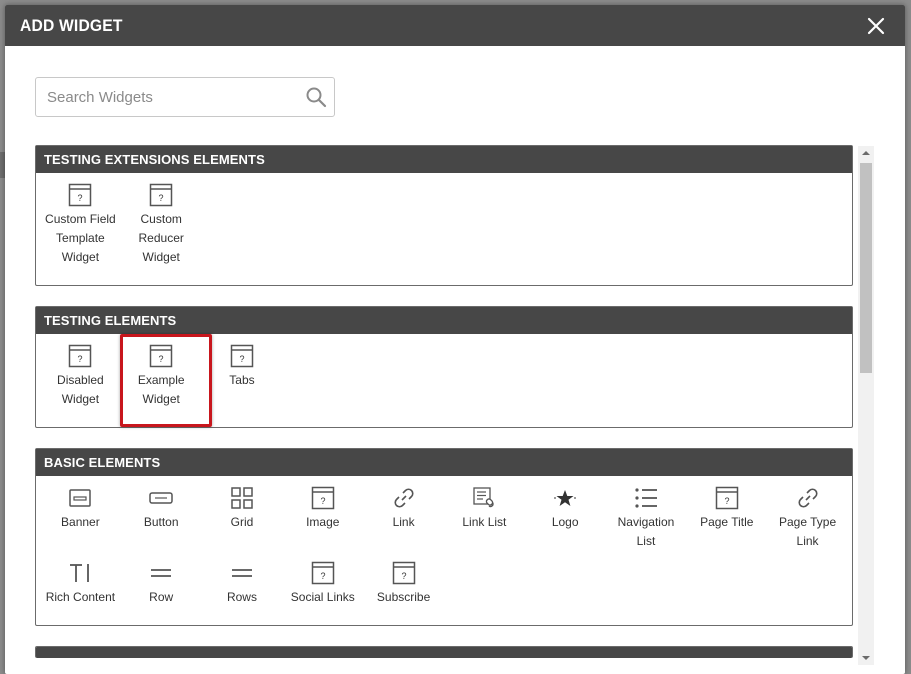 The image size is (911, 674). Describe the element at coordinates (444, 380) in the screenshot. I see `widget-tiles: ? Disabled Widget? Example Widget? Tabs` at that location.